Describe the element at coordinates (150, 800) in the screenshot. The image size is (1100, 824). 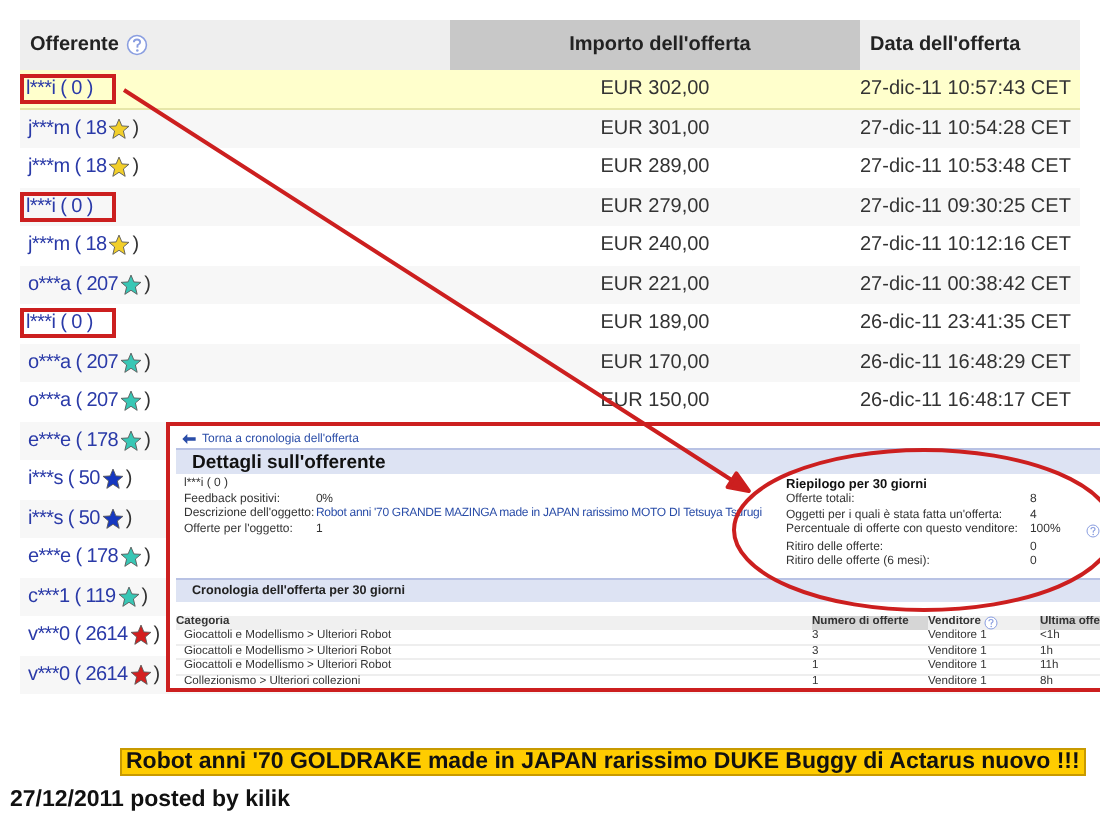
I see `post-meta: 27/12/2011 posted by kilik` at that location.